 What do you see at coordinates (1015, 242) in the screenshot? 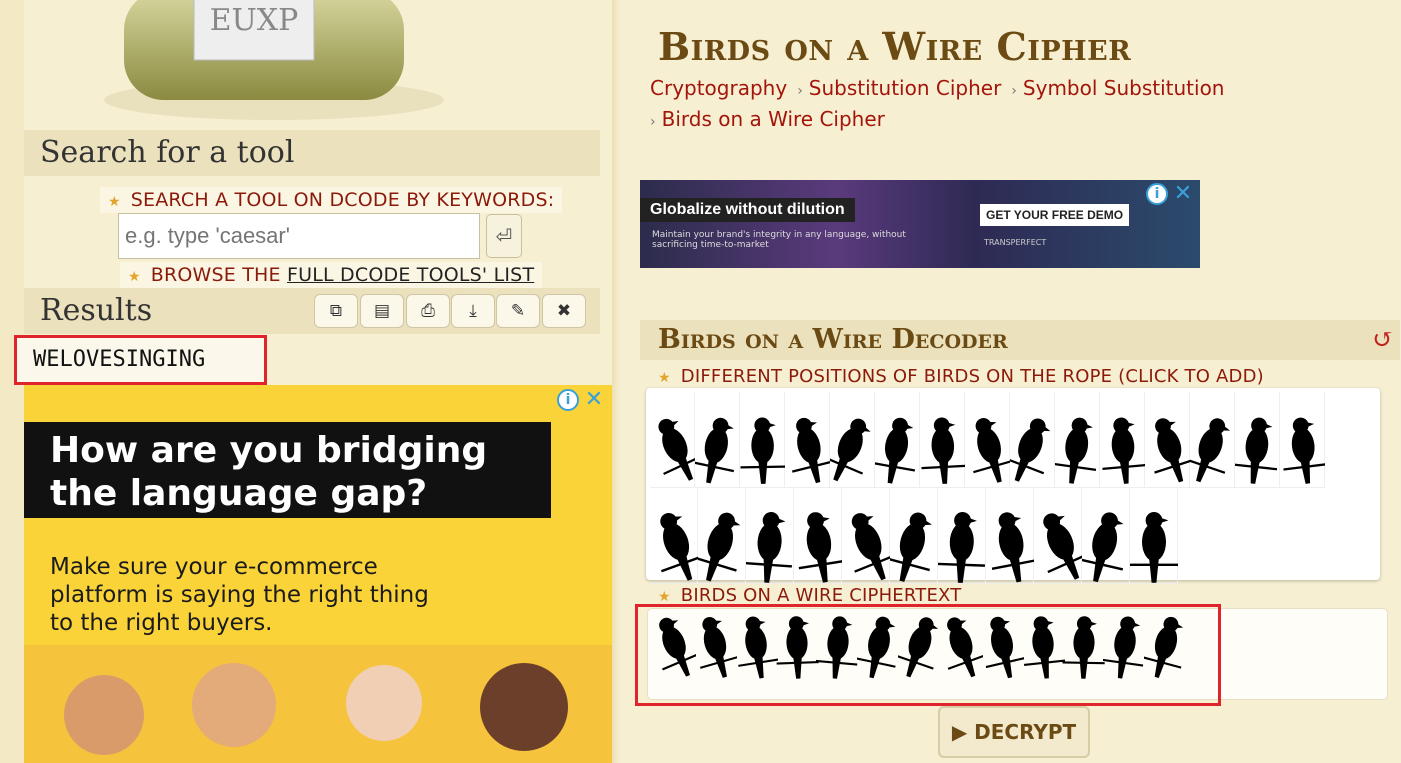
I see `ad-top-brand: TRANSPERFECT` at bounding box center [1015, 242].